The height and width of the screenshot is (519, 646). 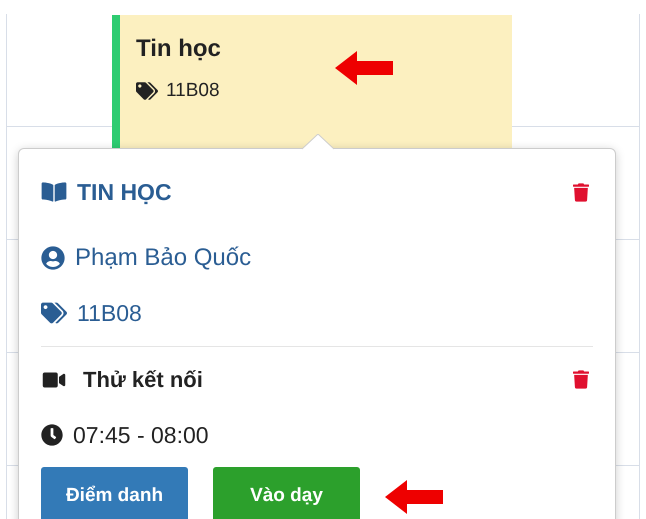 I want to click on book-icon, so click(x=54, y=192).